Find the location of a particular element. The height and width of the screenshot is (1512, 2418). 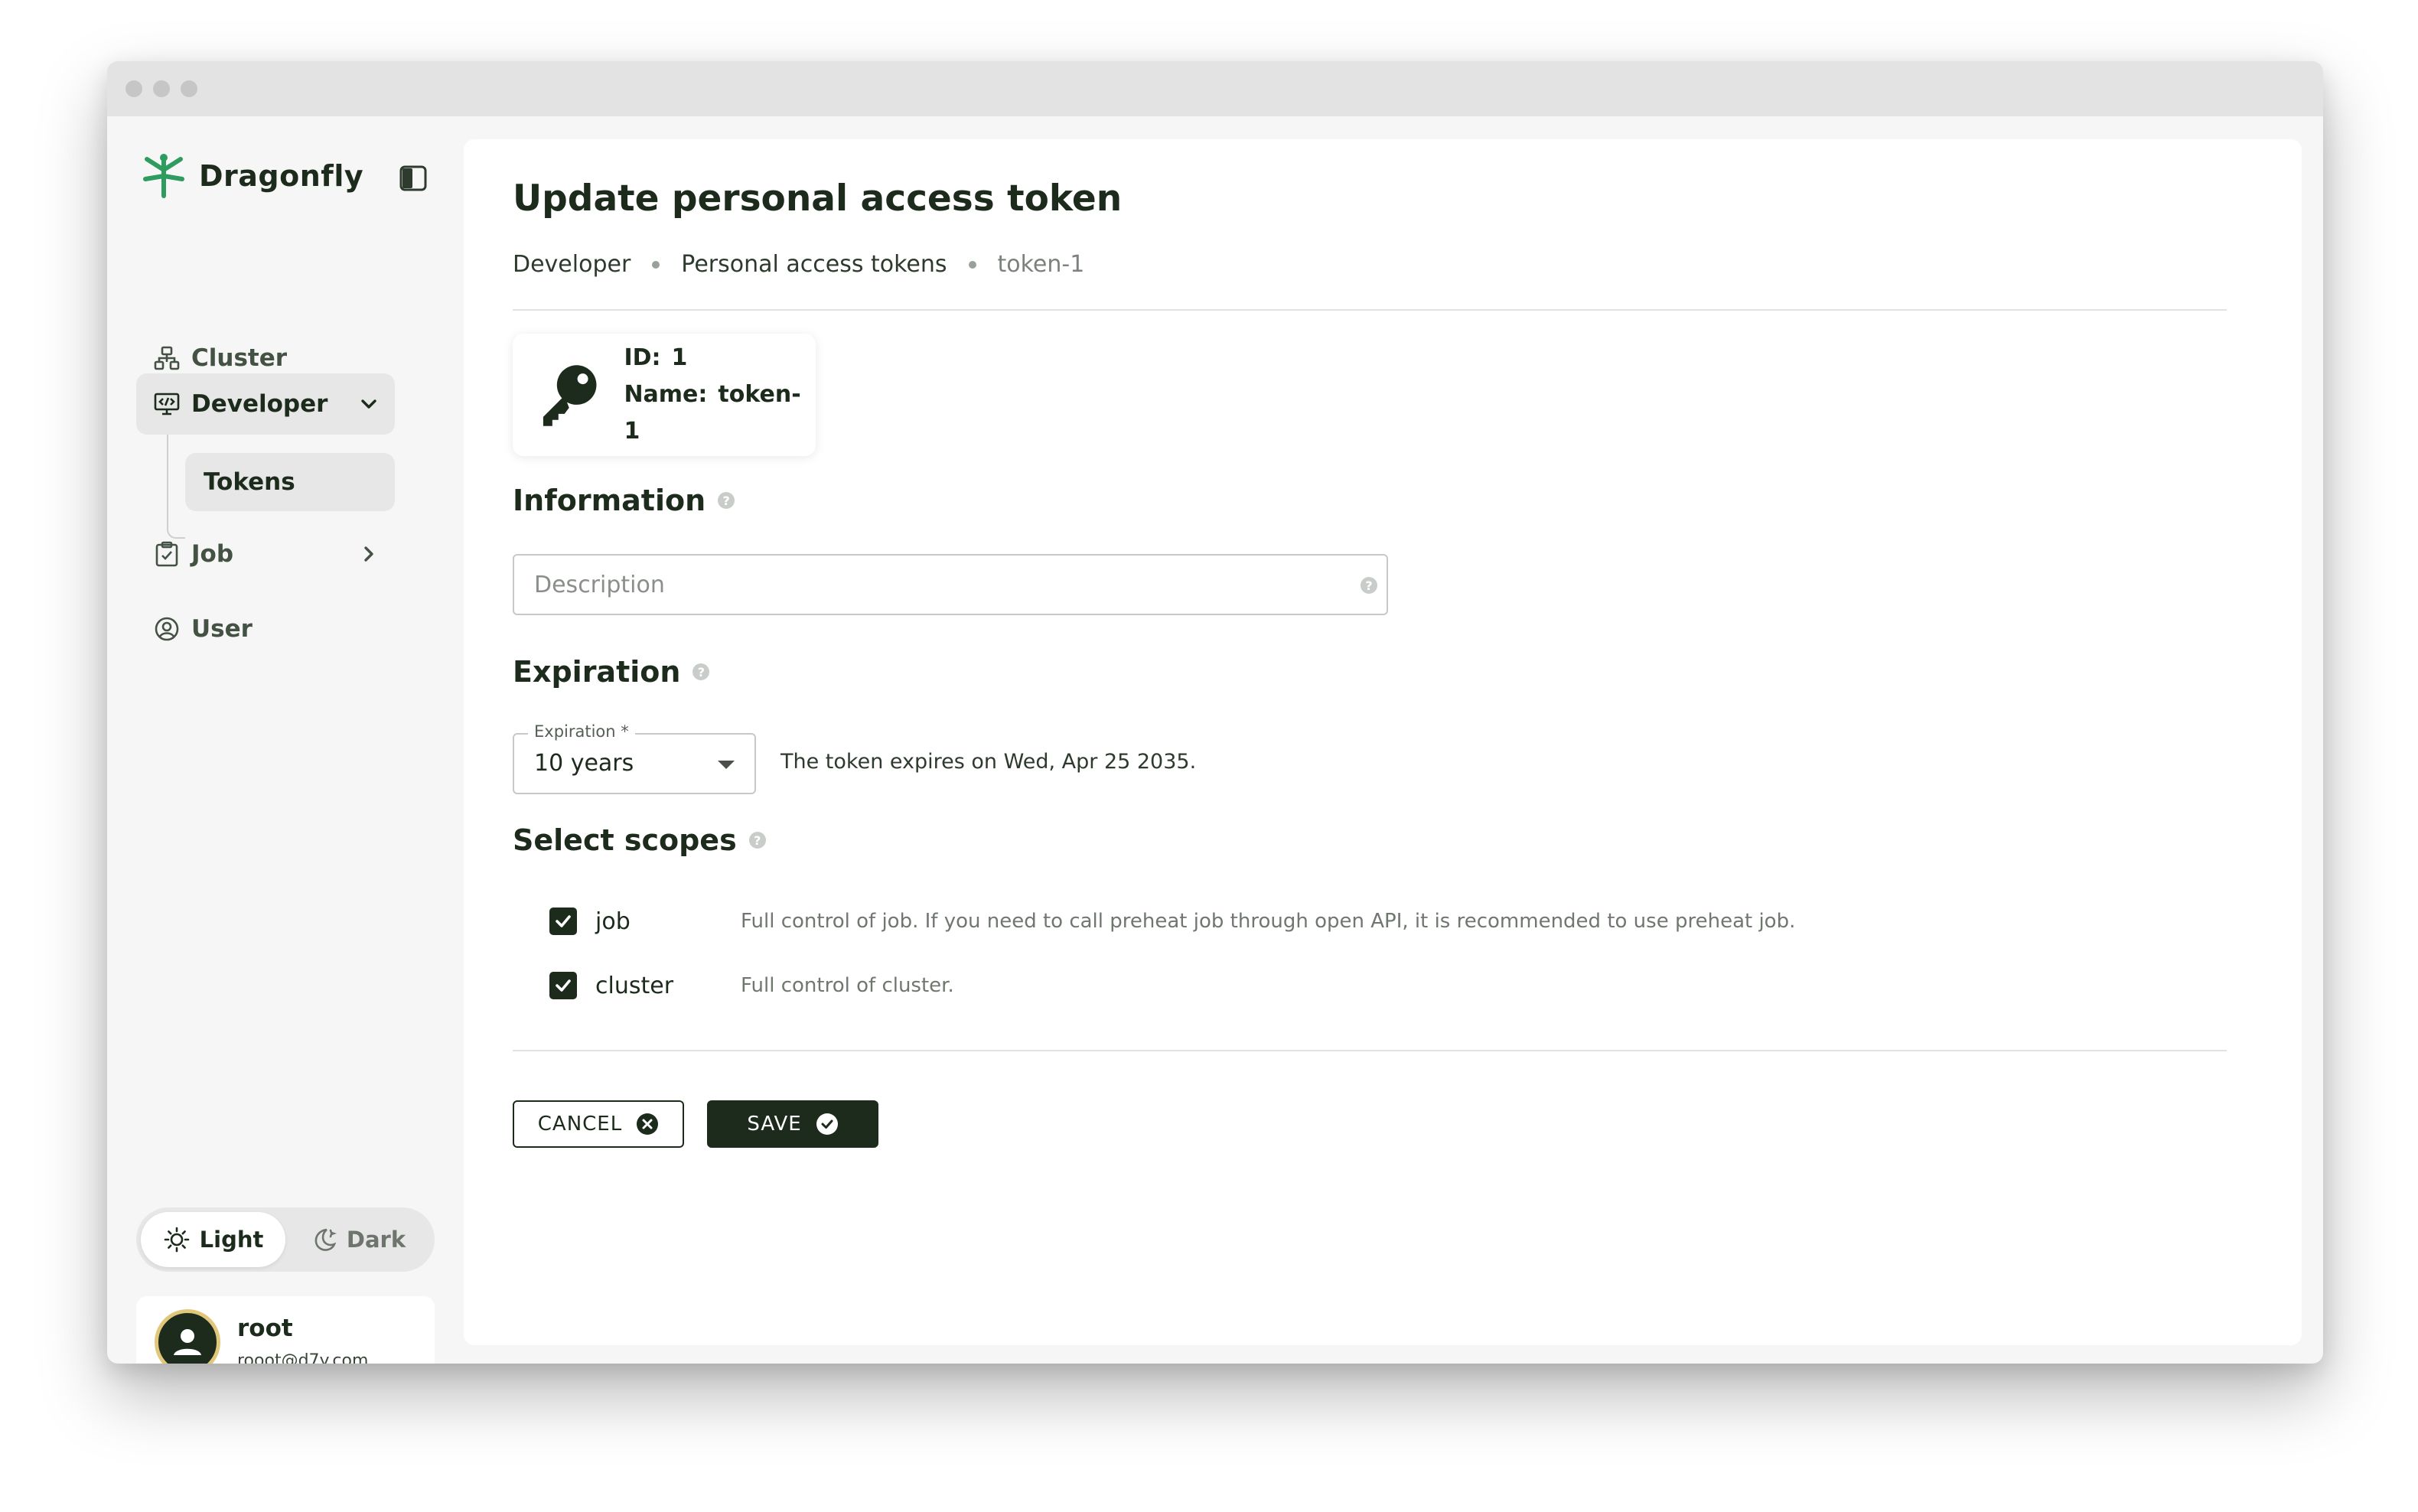

scope-row-cluster: cluster Full control of cluster. is located at coordinates (751, 986).